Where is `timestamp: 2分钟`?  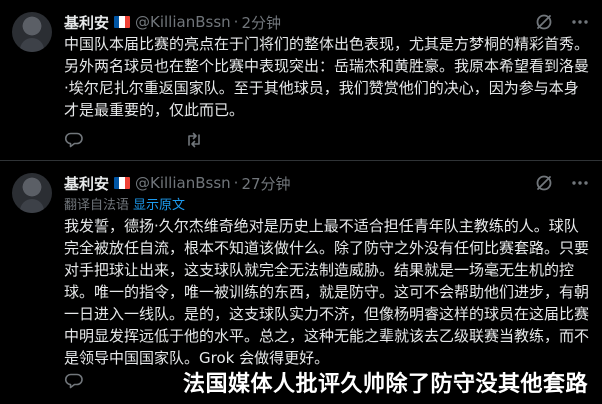 timestamp: 2分钟 is located at coordinates (261, 22).